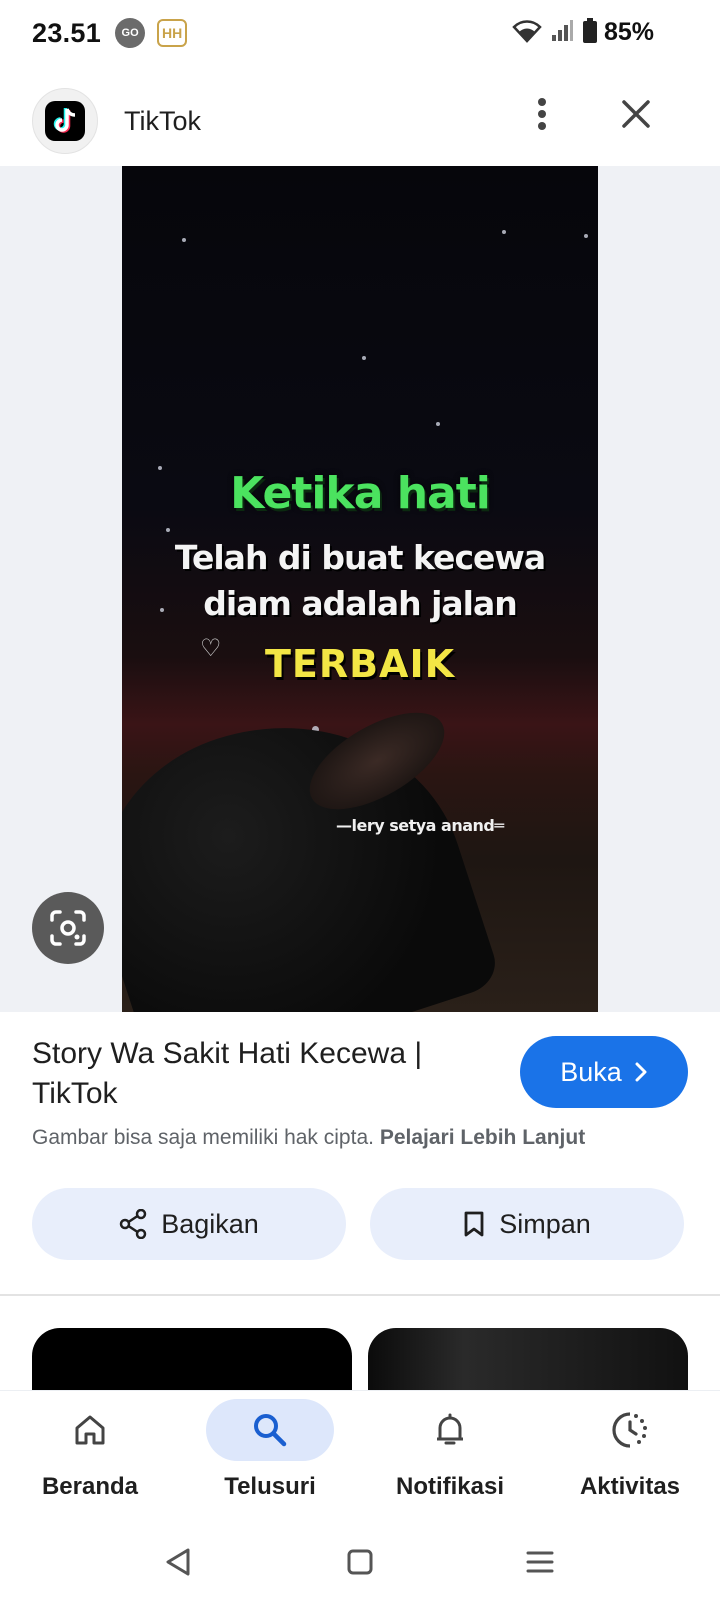  What do you see at coordinates (450, 1486) in the screenshot?
I see `nav-label: Notifikasi` at bounding box center [450, 1486].